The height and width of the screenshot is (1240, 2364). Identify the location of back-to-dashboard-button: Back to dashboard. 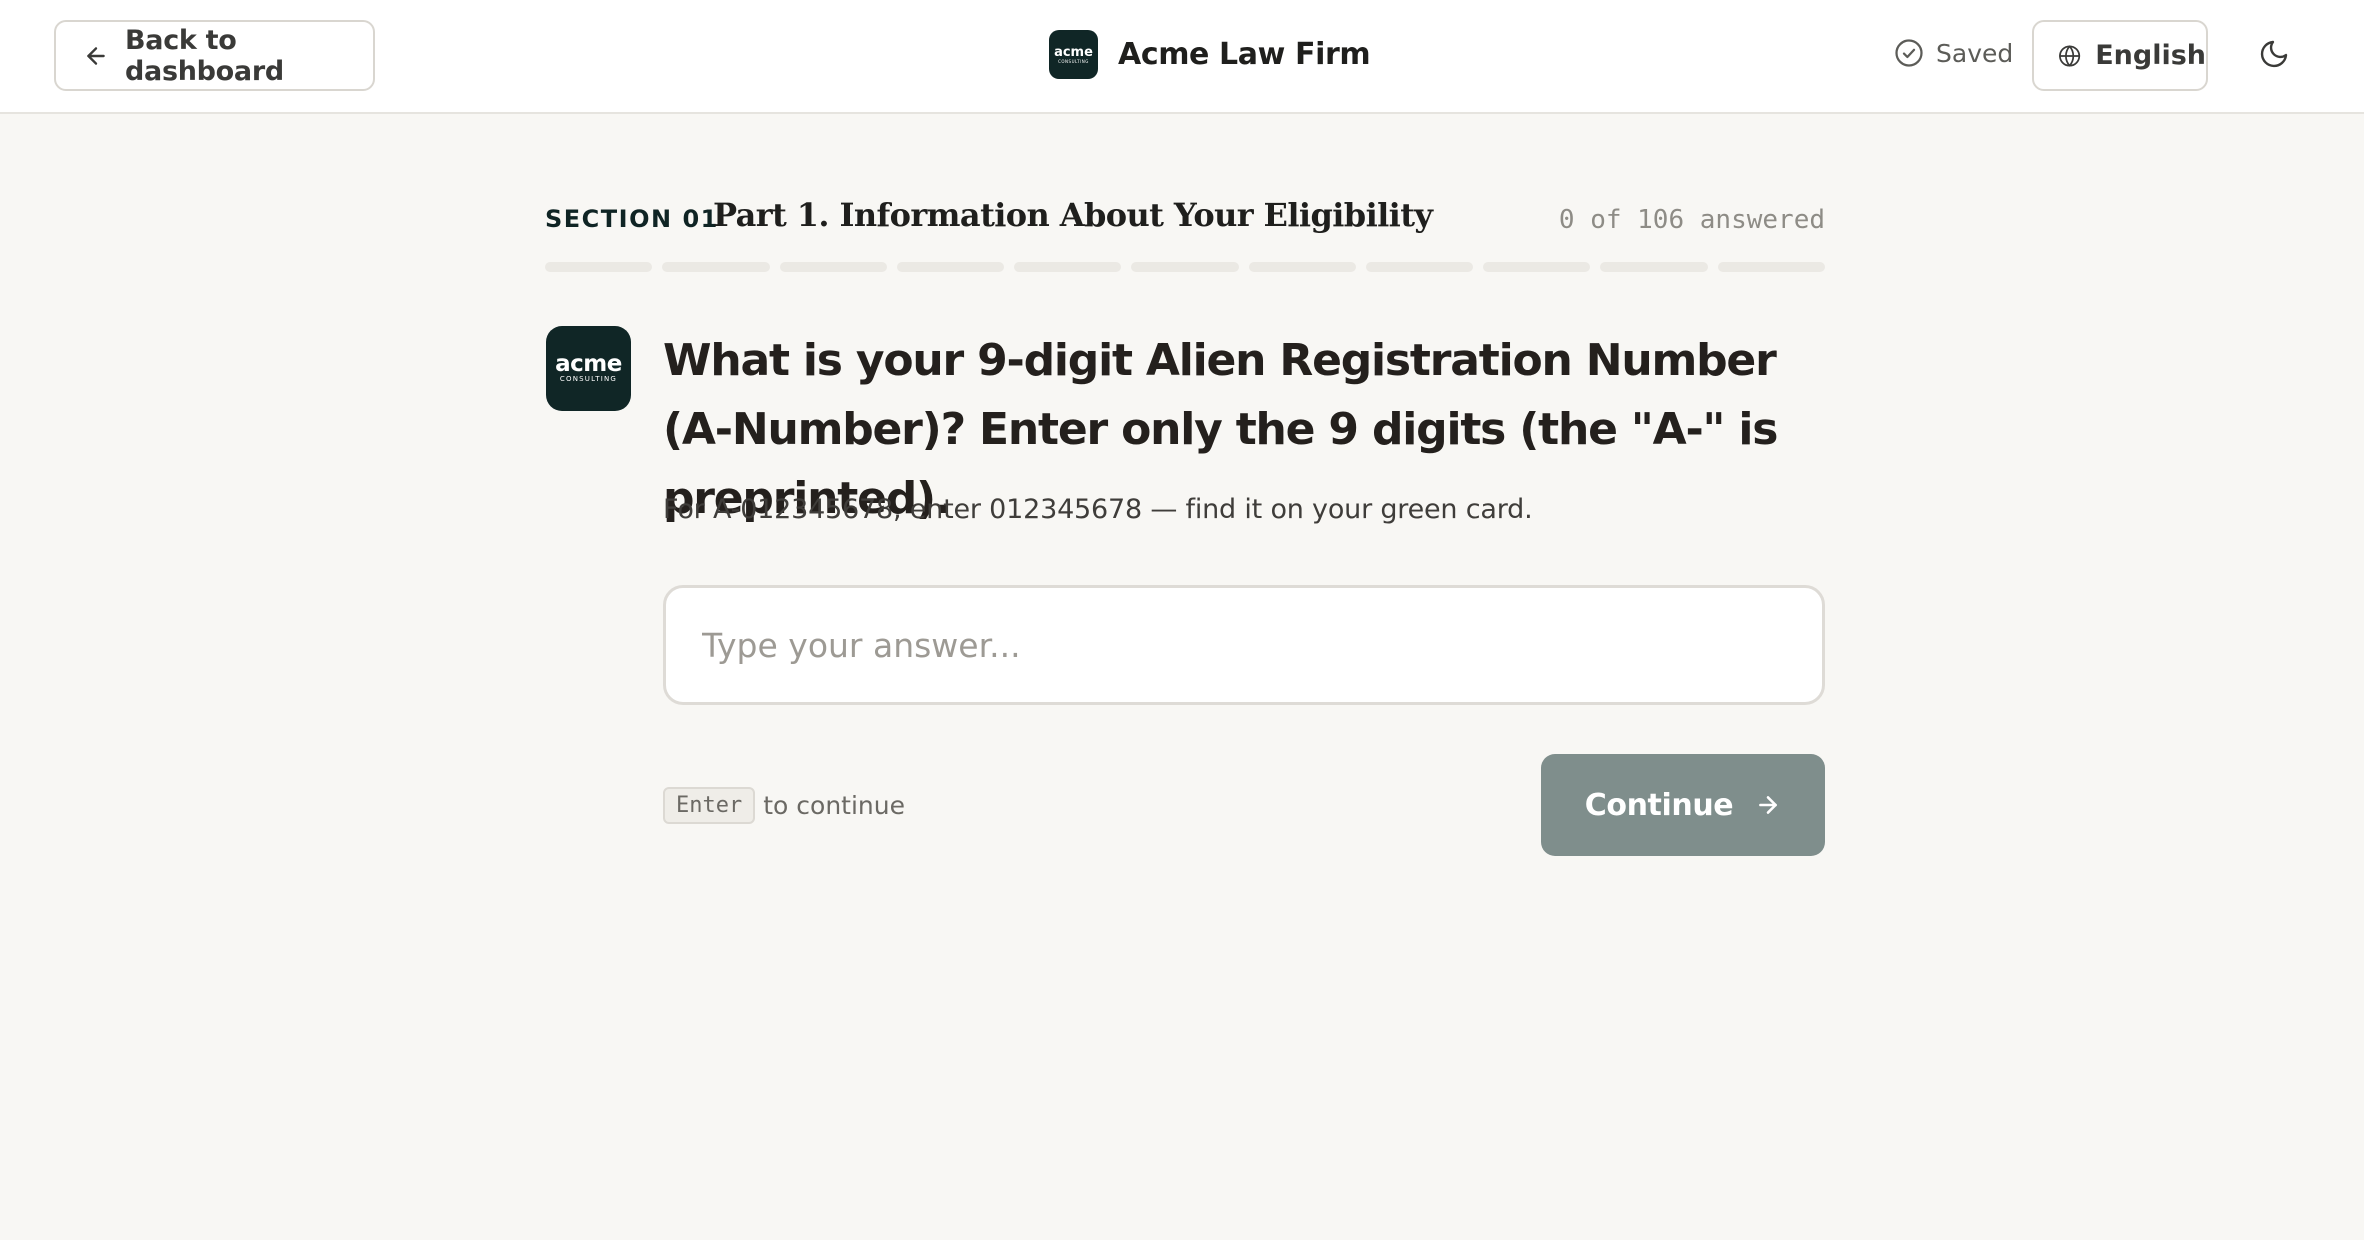
(214, 55).